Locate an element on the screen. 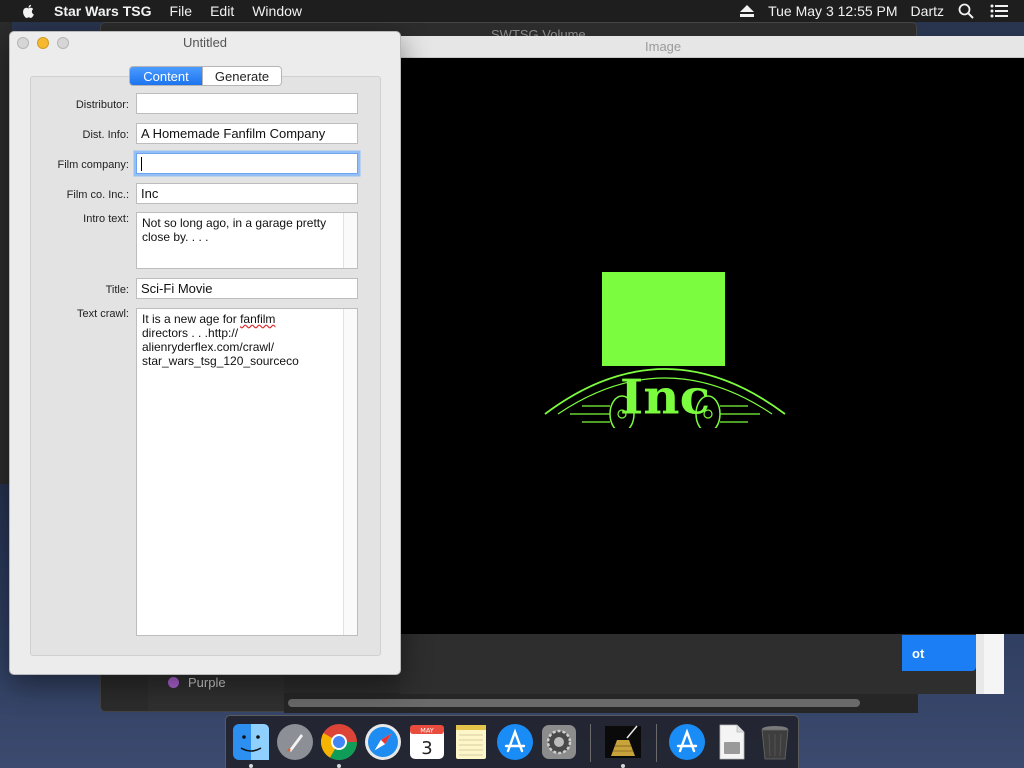  tsg-running-indicator is located at coordinates (623, 766).